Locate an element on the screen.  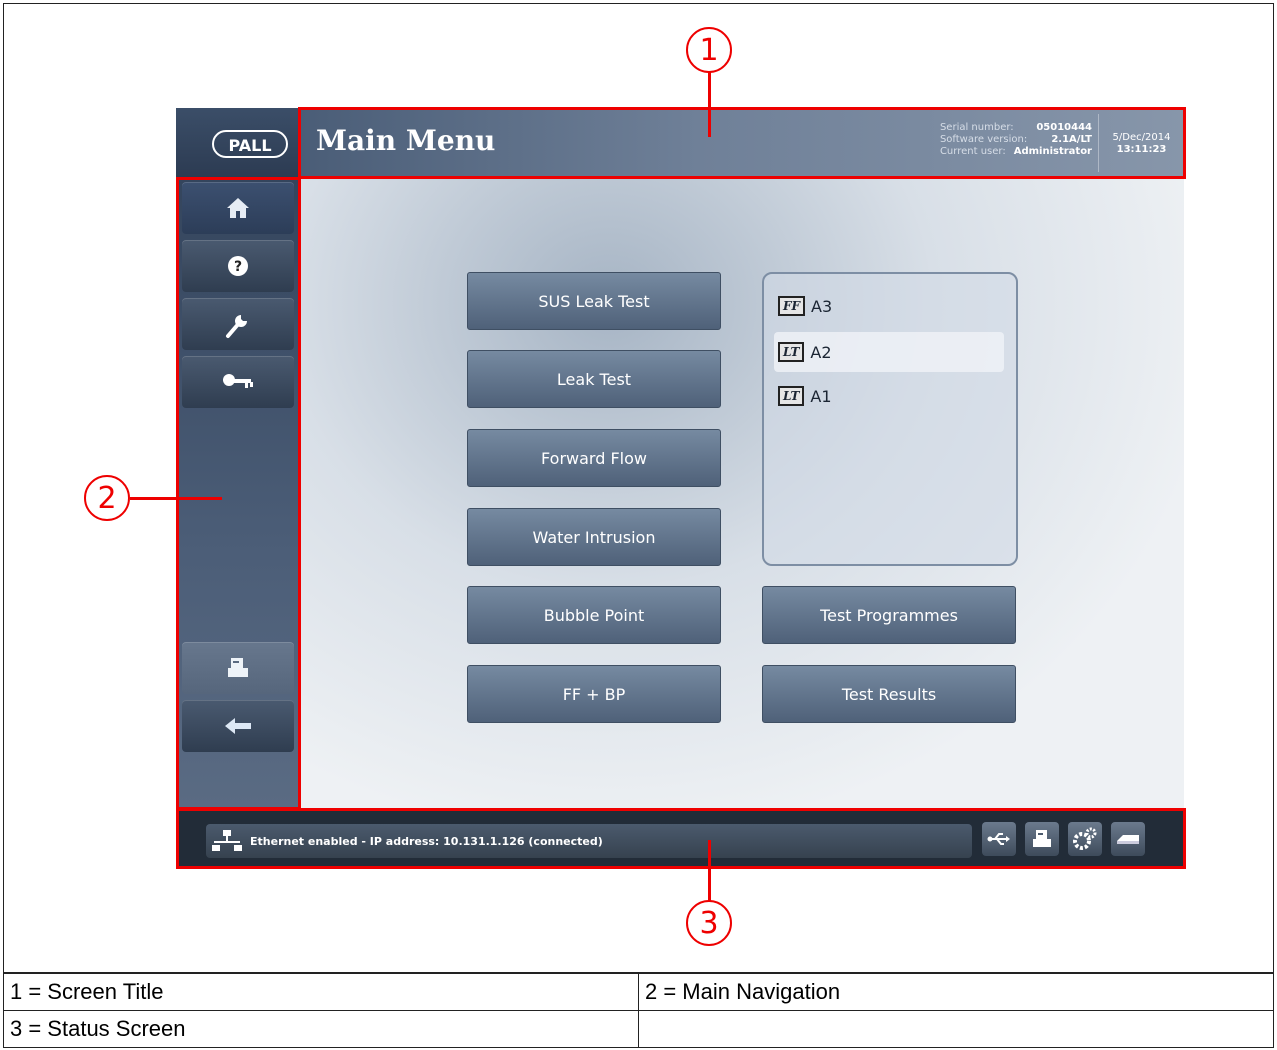
callout-number-2: 2 is located at coordinates (107, 498).